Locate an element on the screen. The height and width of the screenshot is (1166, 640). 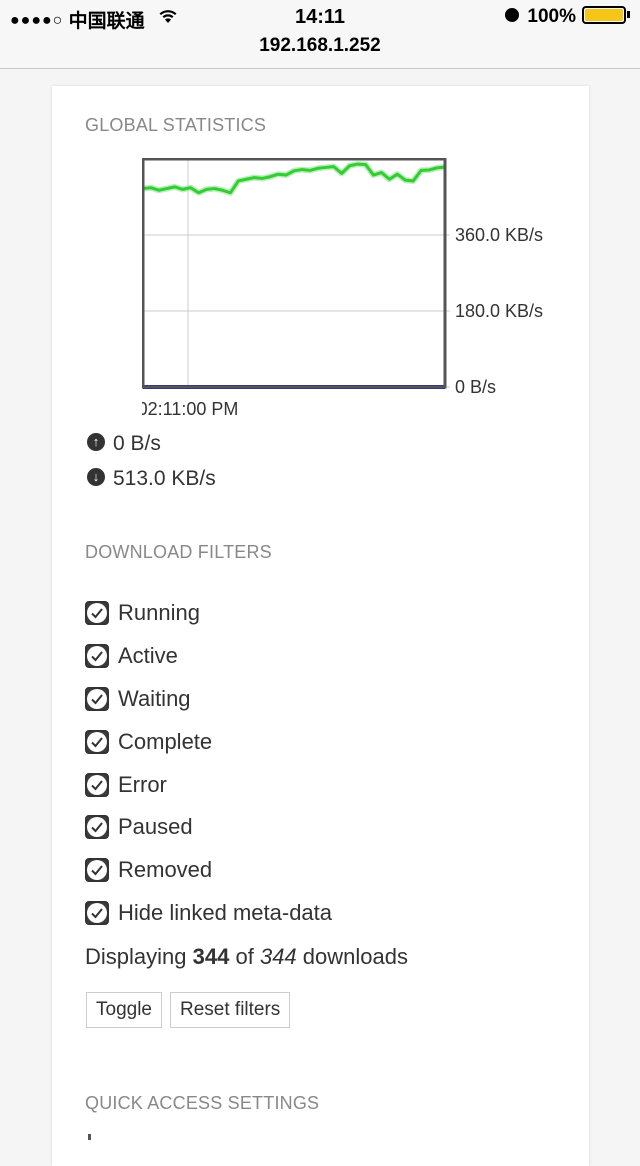
upload-speed: ↑ 0 B/s is located at coordinates (124, 444).